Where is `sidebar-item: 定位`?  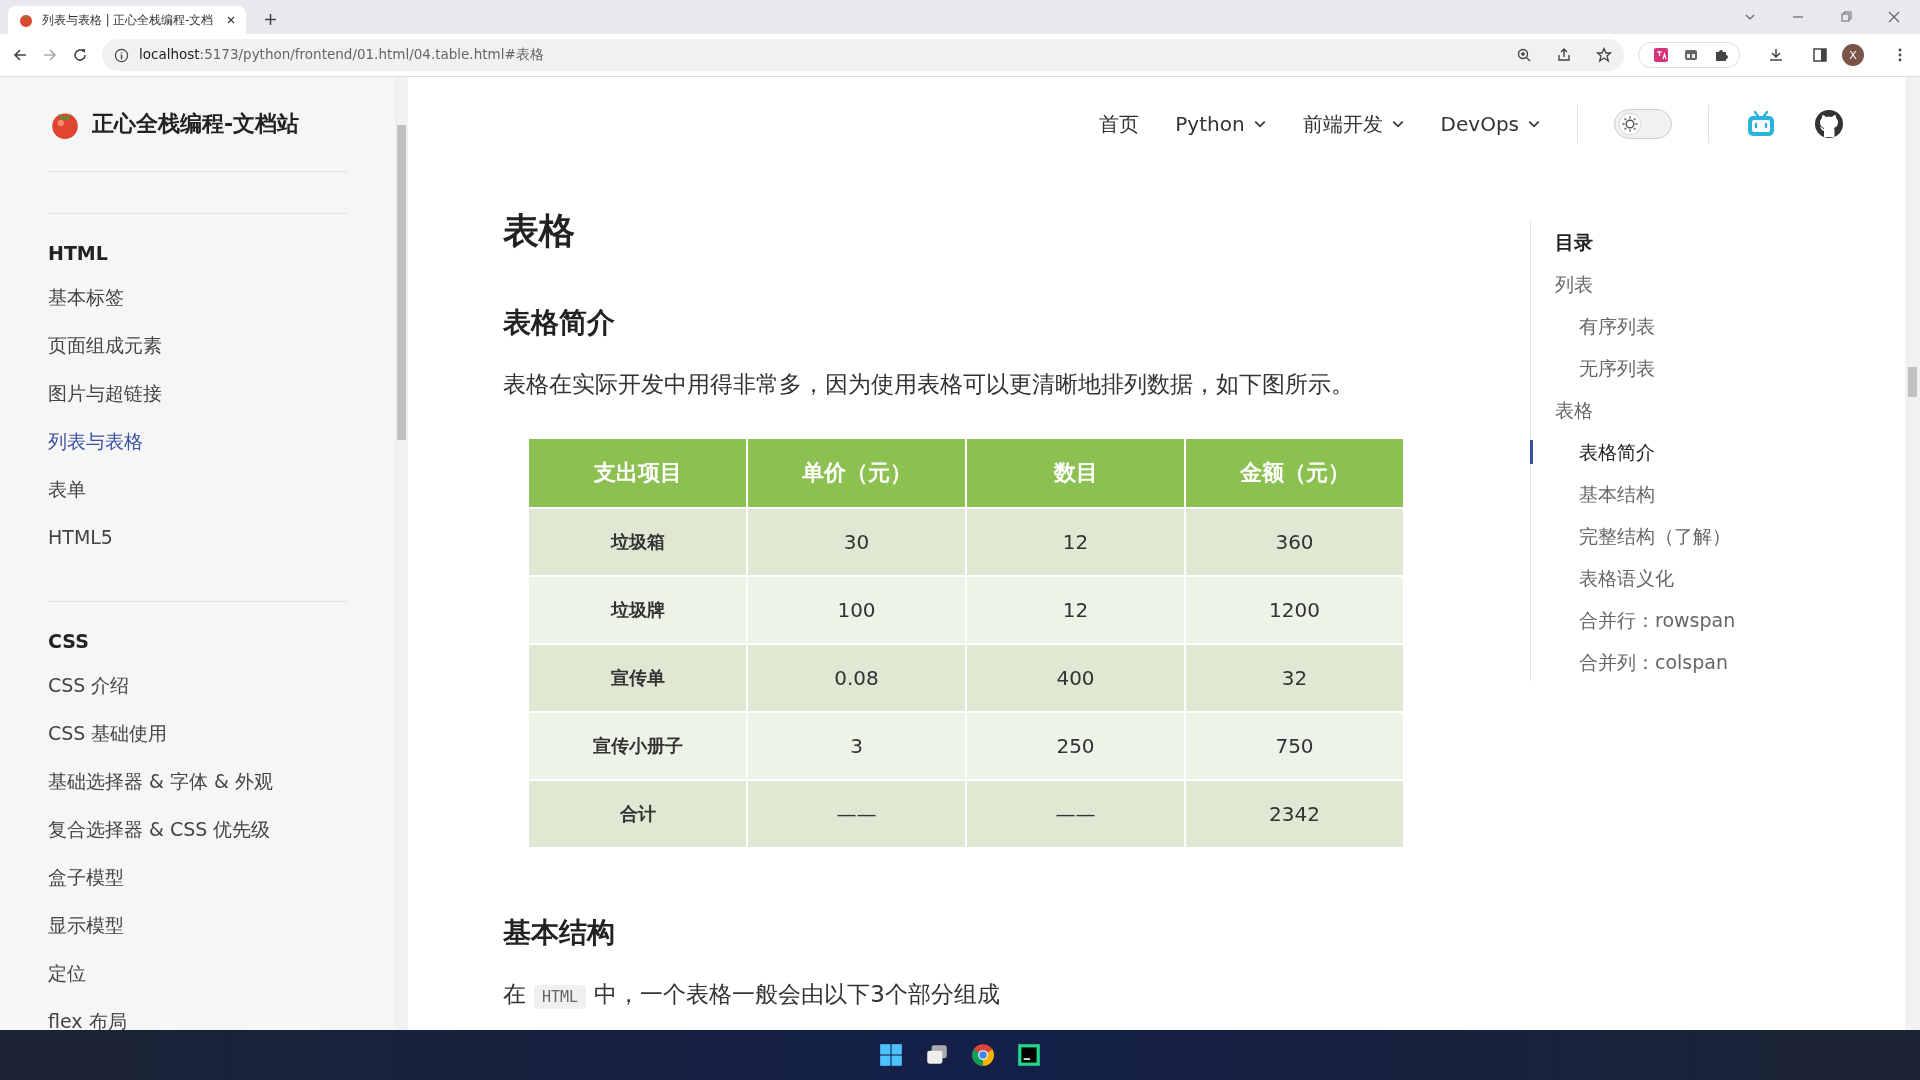 sidebar-item: 定位 is located at coordinates (197, 973).